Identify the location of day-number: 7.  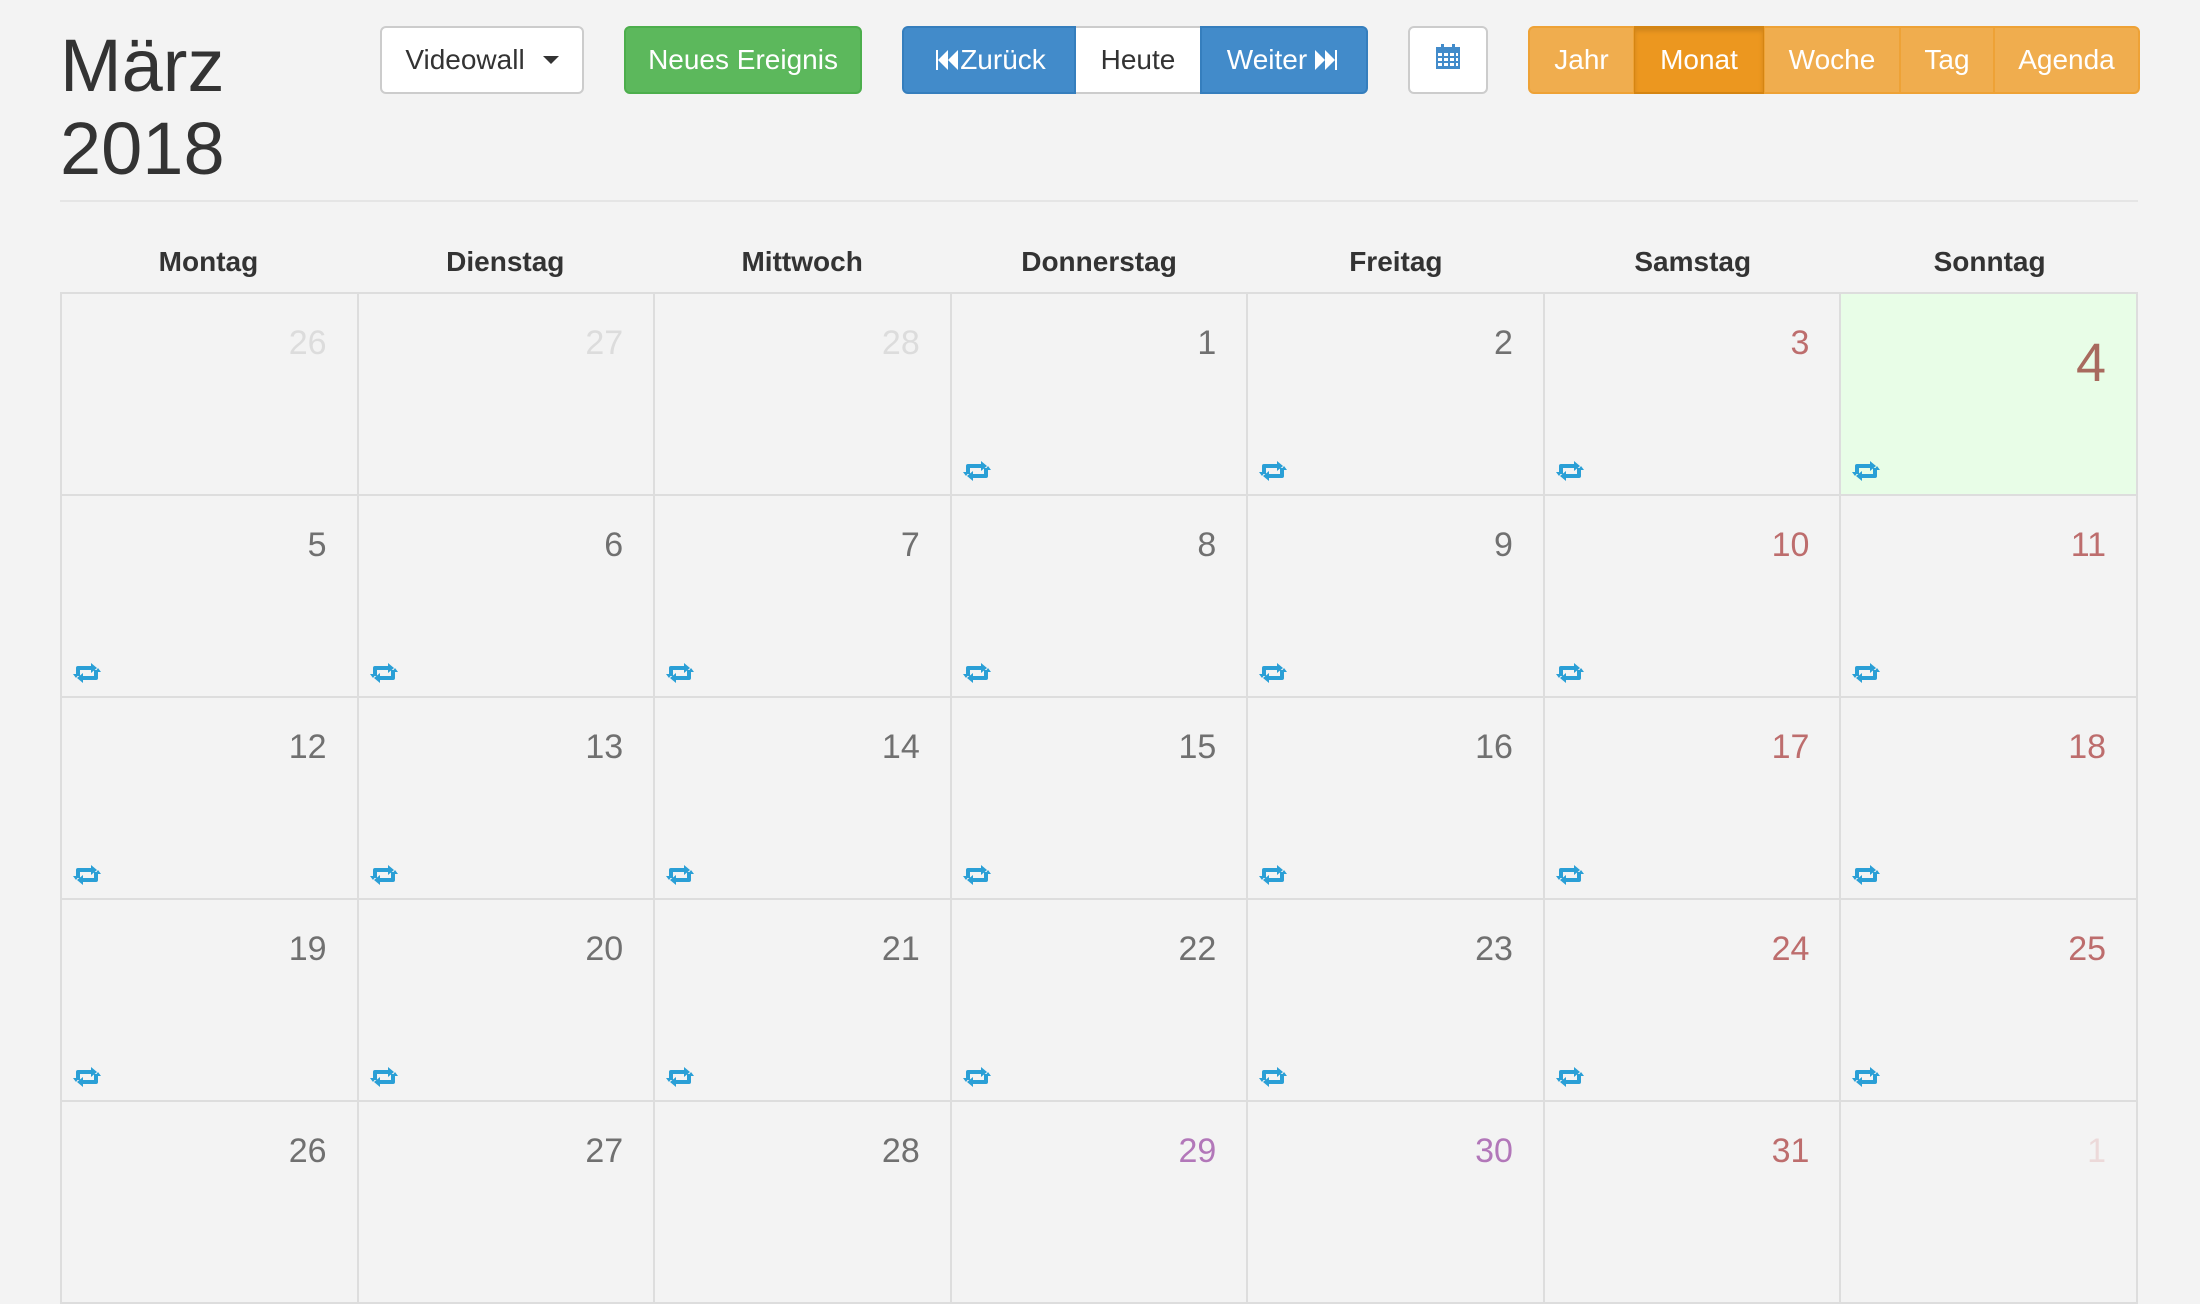
(910, 545).